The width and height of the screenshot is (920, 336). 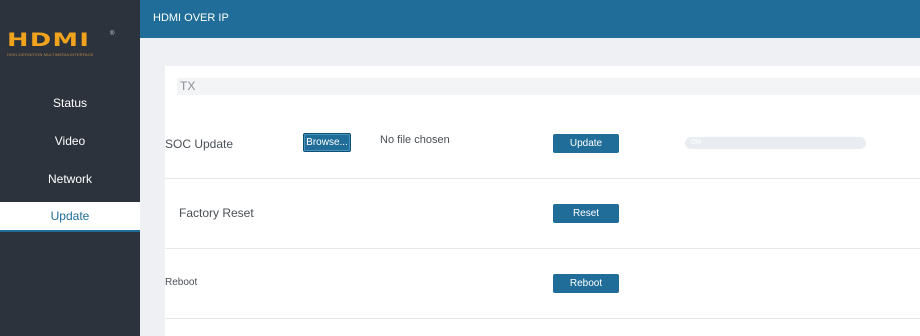 I want to click on page-title: HDMI OVER IP, so click(x=191, y=18).